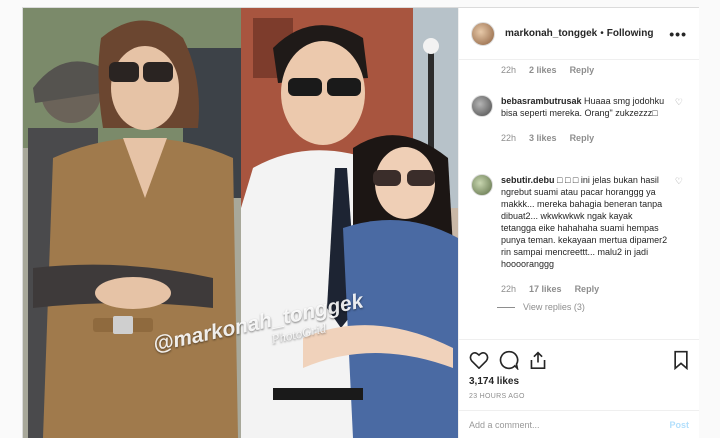 This screenshot has width=720, height=438. Describe the element at coordinates (569, 424) in the screenshot. I see `add-comment-input` at that location.